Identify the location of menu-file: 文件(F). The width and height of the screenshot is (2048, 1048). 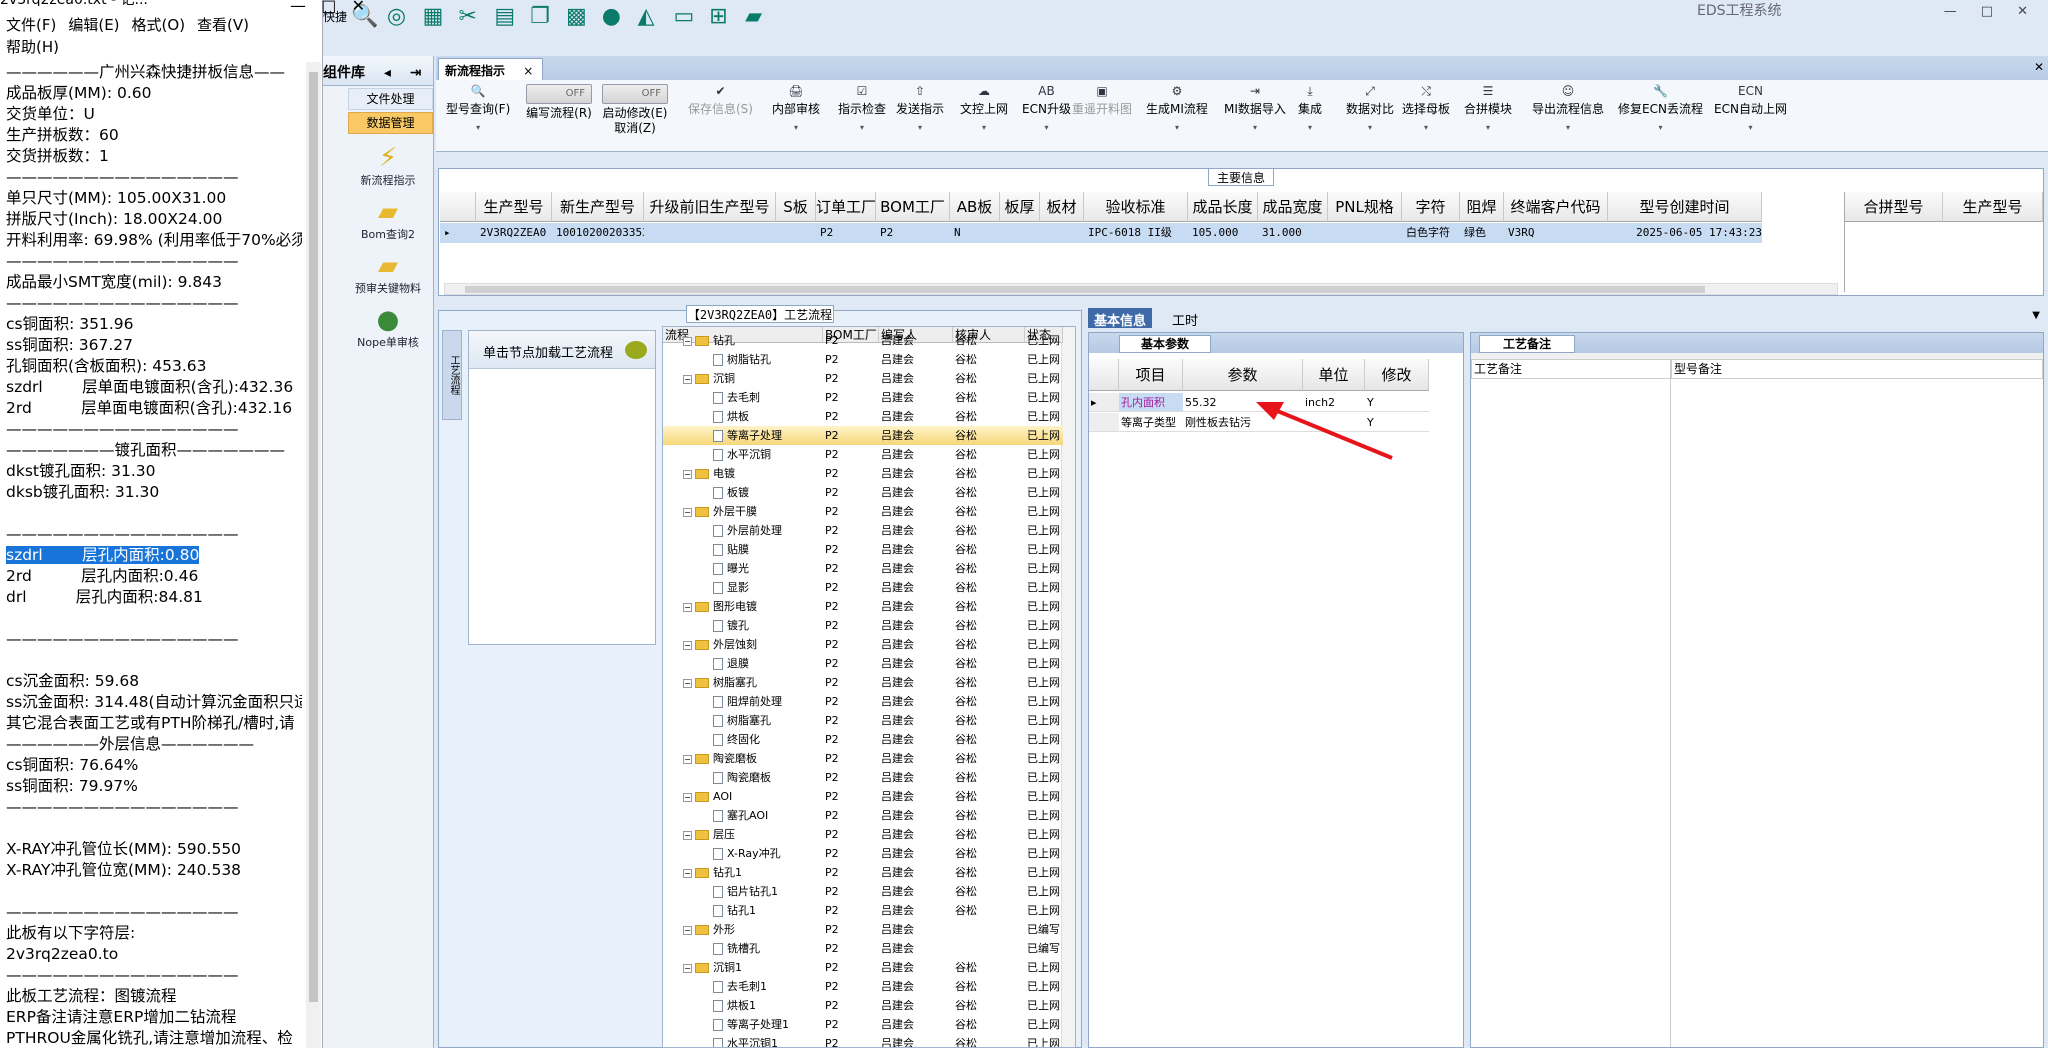
(31, 25).